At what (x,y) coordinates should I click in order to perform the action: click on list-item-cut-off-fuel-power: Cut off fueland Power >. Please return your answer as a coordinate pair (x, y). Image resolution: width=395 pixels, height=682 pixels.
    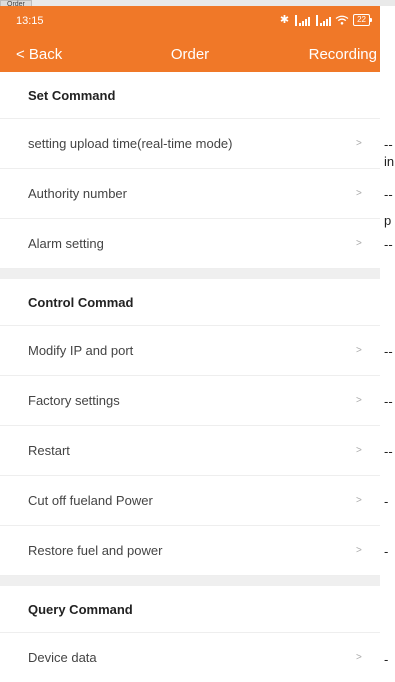
    Looking at the image, I should click on (190, 501).